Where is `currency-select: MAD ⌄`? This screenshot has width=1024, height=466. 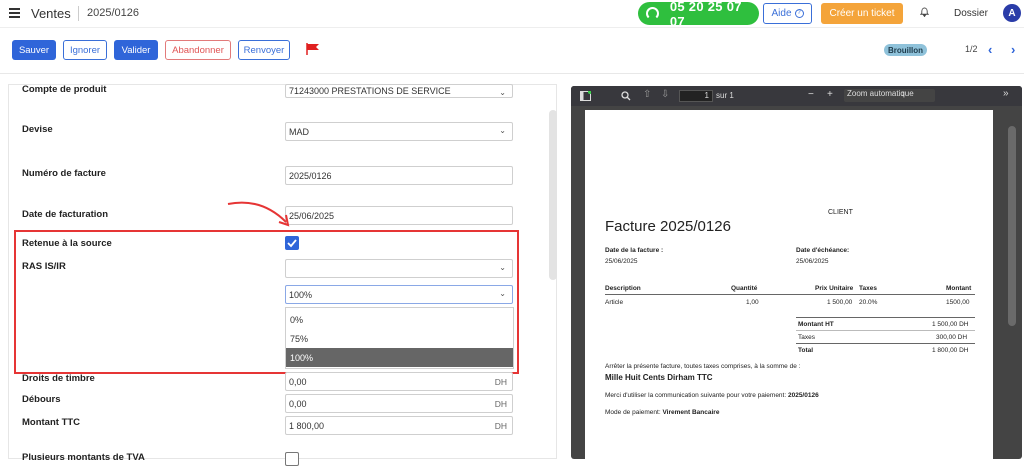 currency-select: MAD ⌄ is located at coordinates (399, 131).